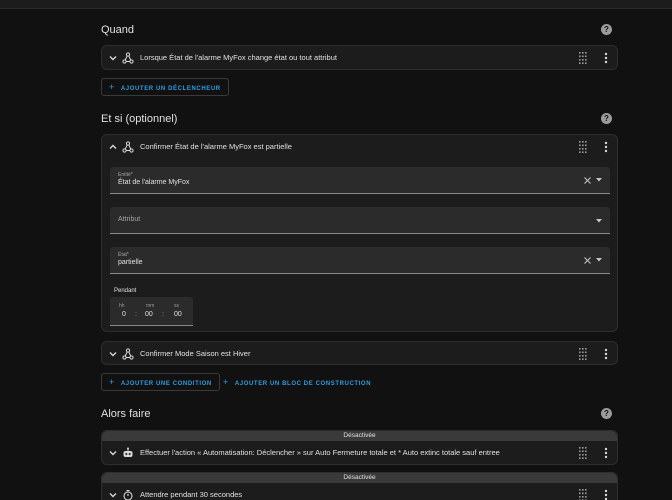  I want to click on entity-field-value: État de l'alarme MyFox, so click(154, 182).